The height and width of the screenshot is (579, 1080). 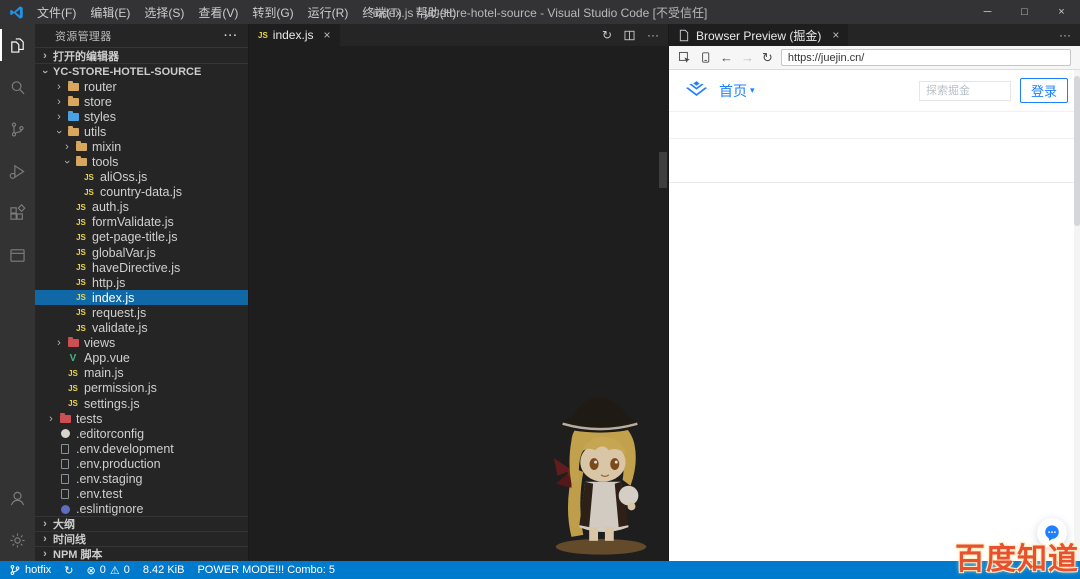 I want to click on folder-red-icon, so click(x=65, y=417).